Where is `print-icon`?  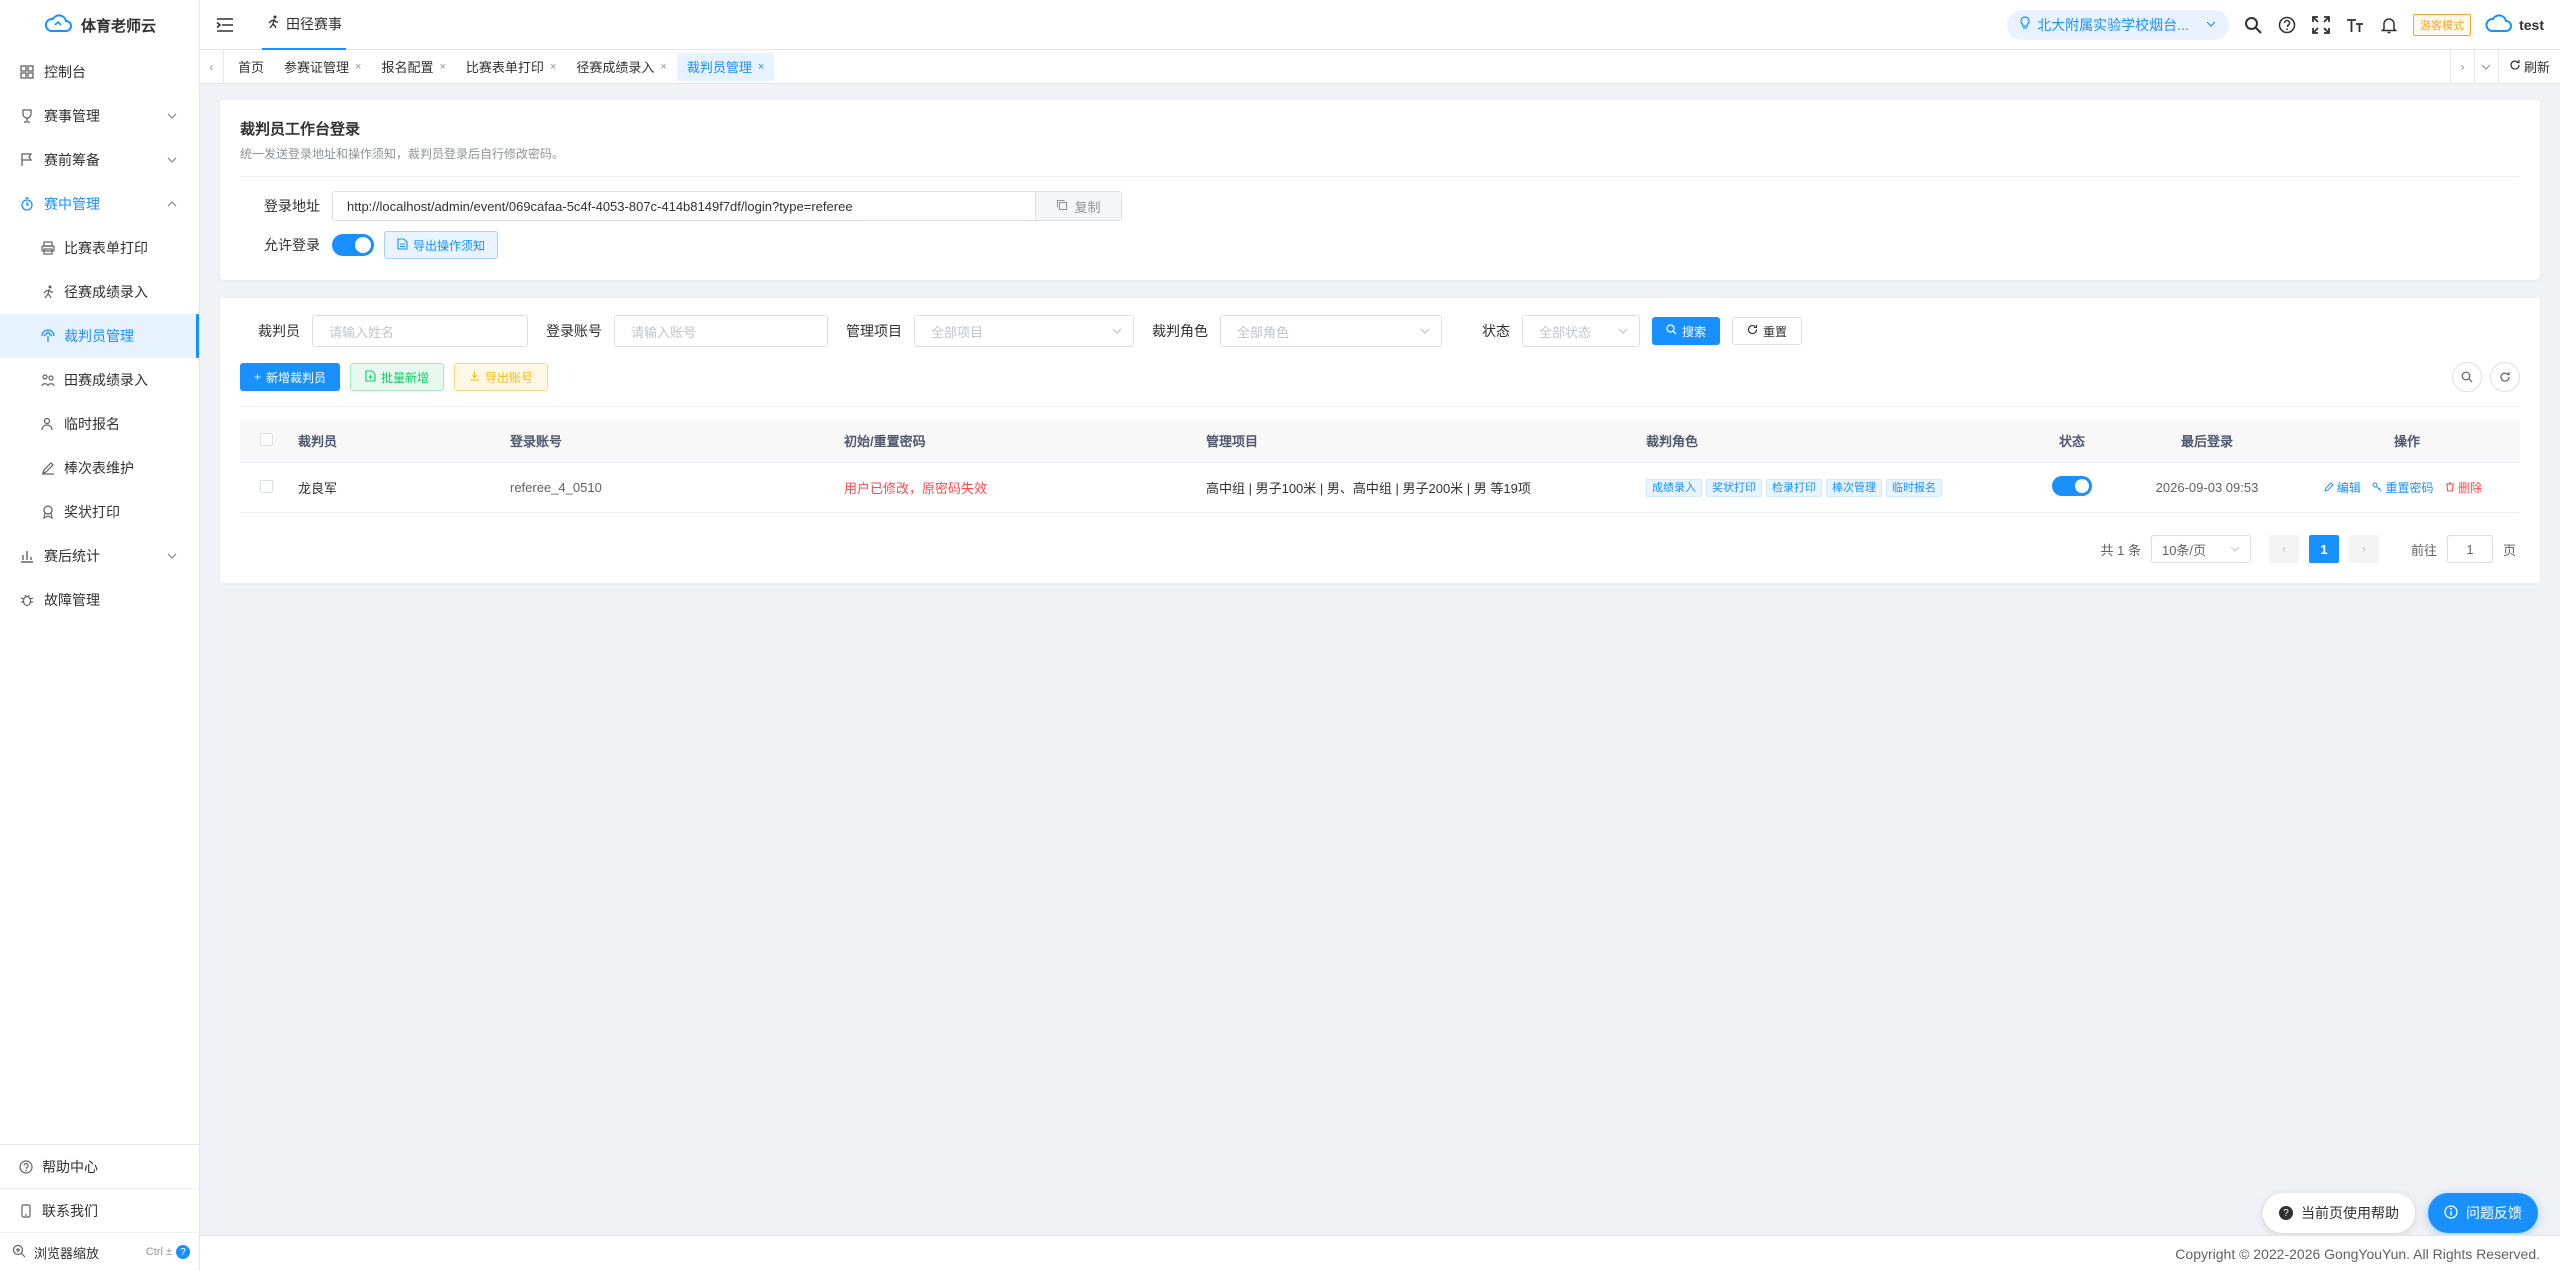
print-icon is located at coordinates (48, 248).